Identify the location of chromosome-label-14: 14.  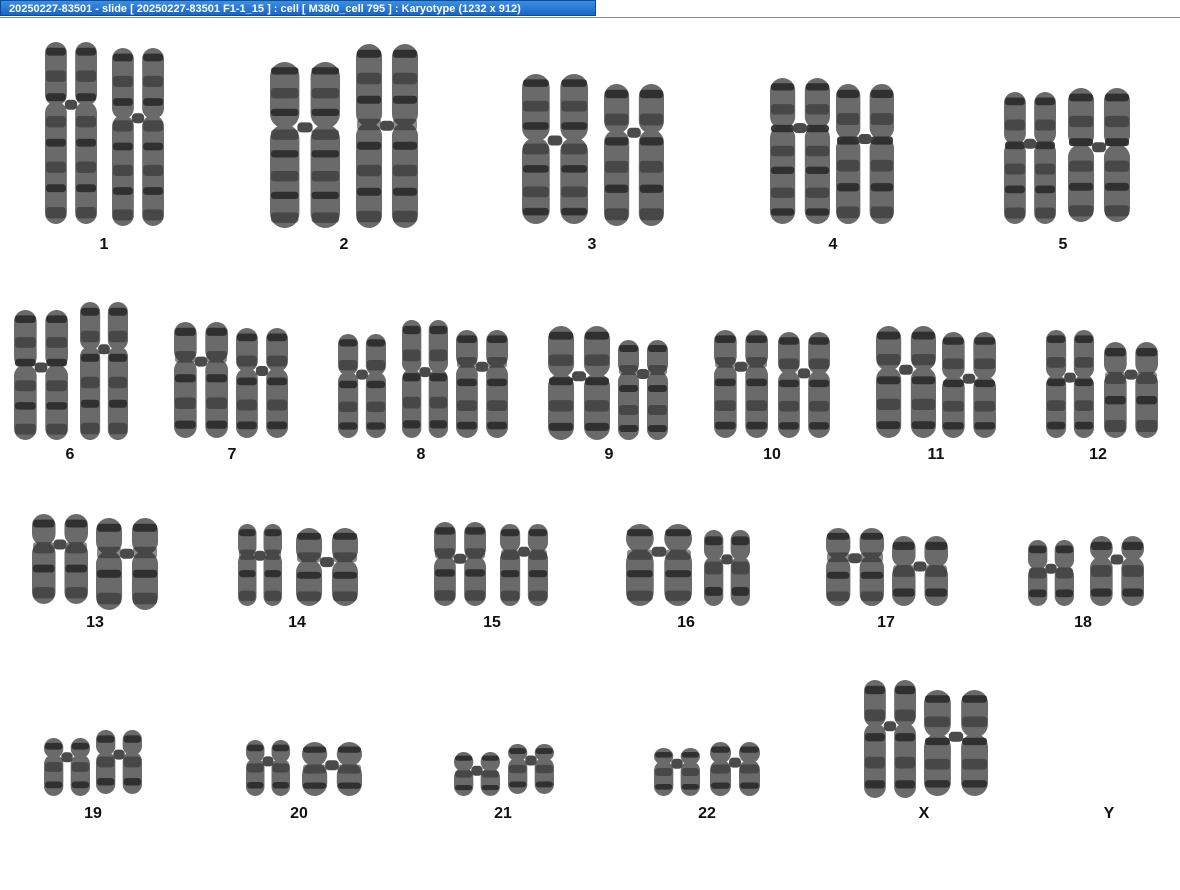
(297, 622).